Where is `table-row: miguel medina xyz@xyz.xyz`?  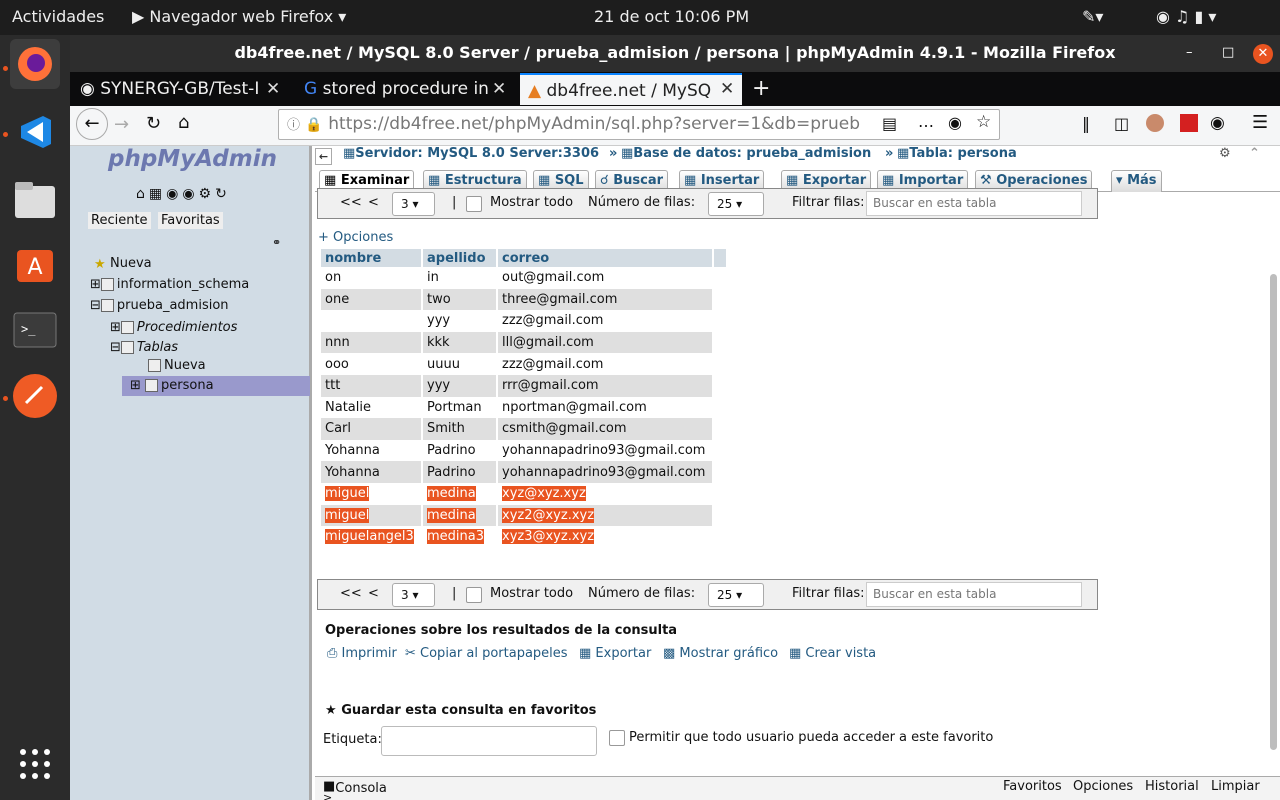
table-row: miguel medina xyz@xyz.xyz is located at coordinates (523, 493).